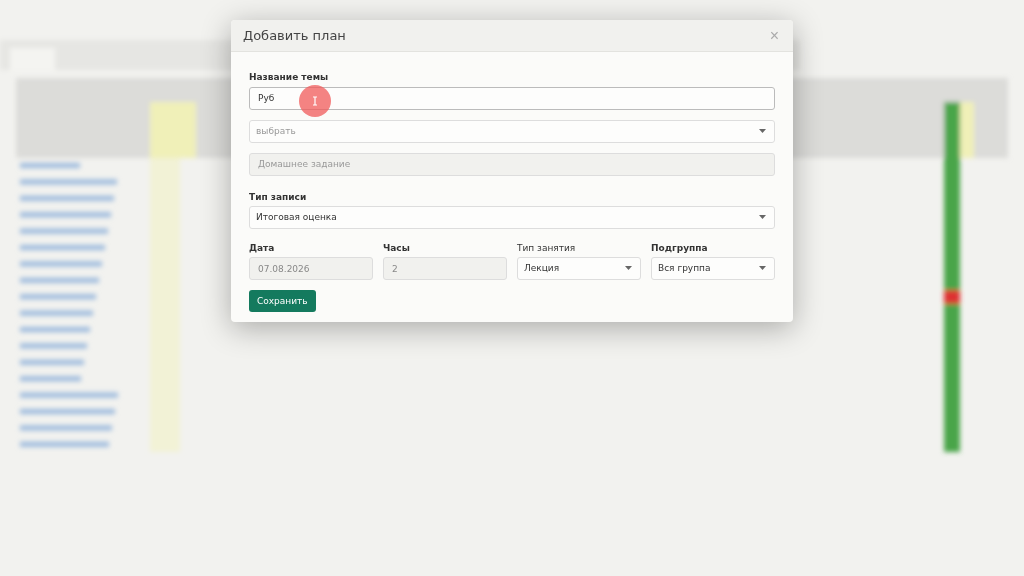 Image resolution: width=1024 pixels, height=576 pixels. Describe the element at coordinates (294, 35) in the screenshot. I see `dialog-title: Добавить план` at that location.